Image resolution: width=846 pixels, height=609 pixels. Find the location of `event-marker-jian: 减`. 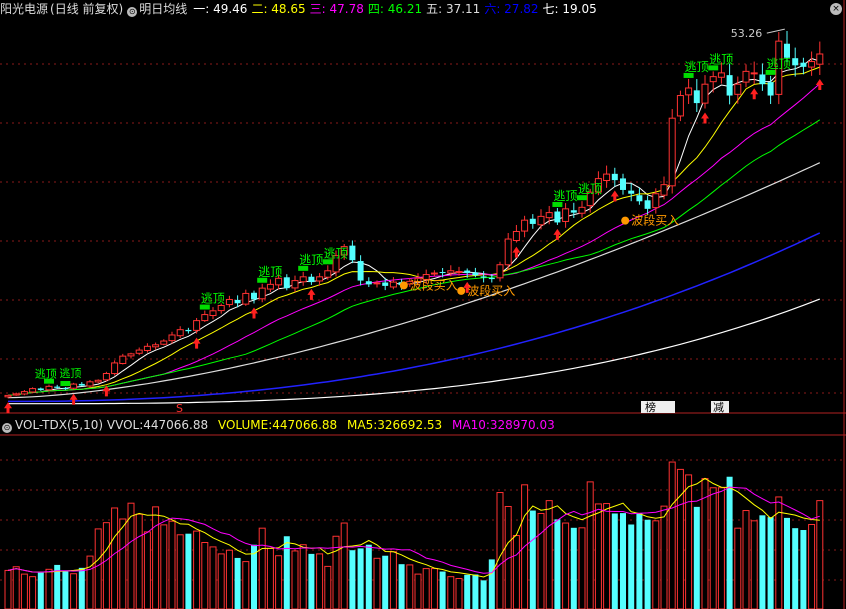

event-marker-jian: 减 is located at coordinates (718, 407).